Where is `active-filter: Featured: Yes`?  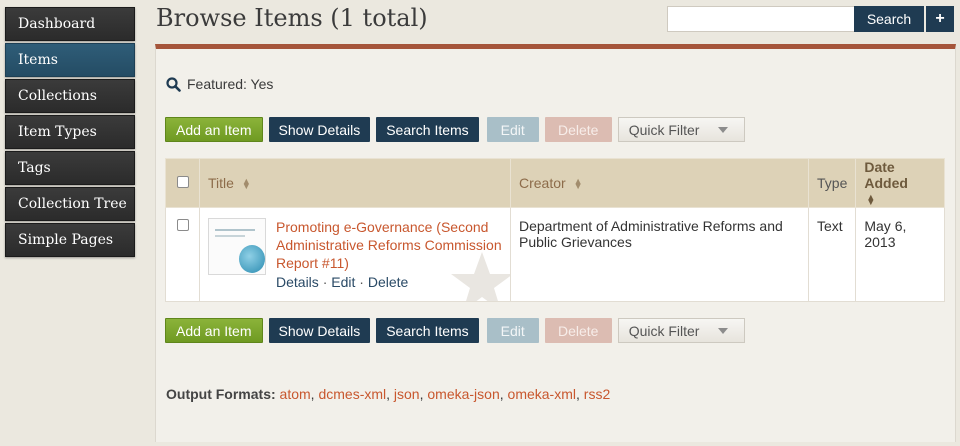 active-filter: Featured: Yes is located at coordinates (219, 84).